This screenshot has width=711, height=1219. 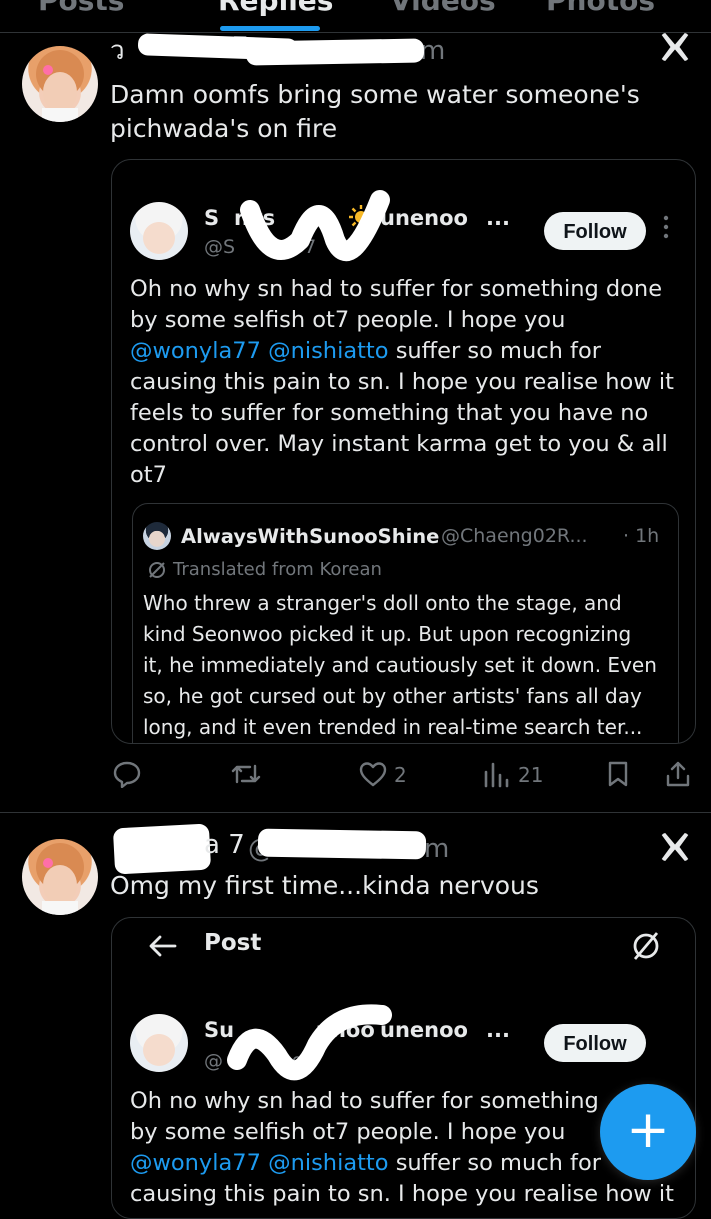 I want to click on views-count: 21, so click(x=531, y=775).